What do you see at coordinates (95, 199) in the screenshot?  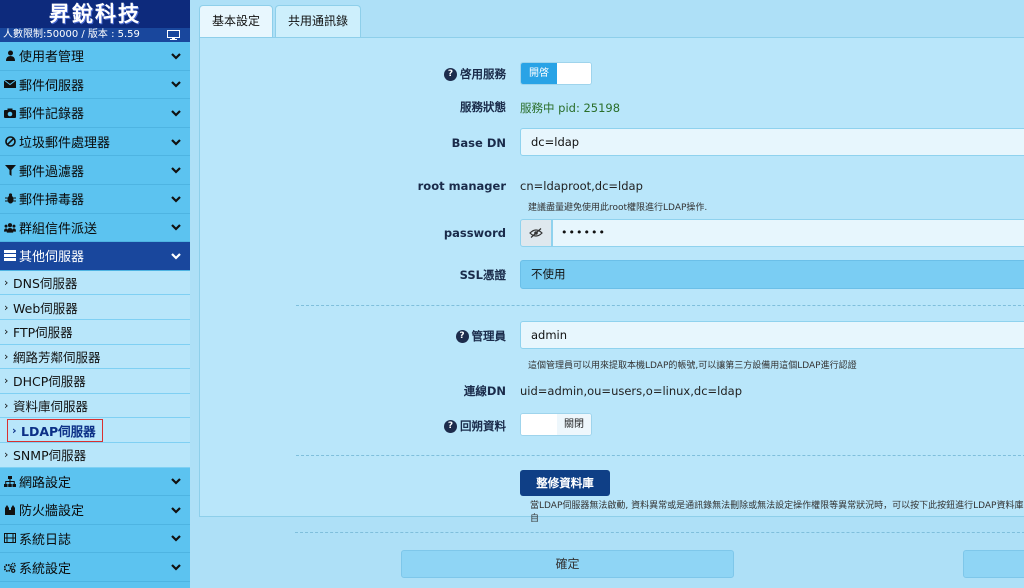 I see `menu-virus-scanner: 郵件掃毒器` at bounding box center [95, 199].